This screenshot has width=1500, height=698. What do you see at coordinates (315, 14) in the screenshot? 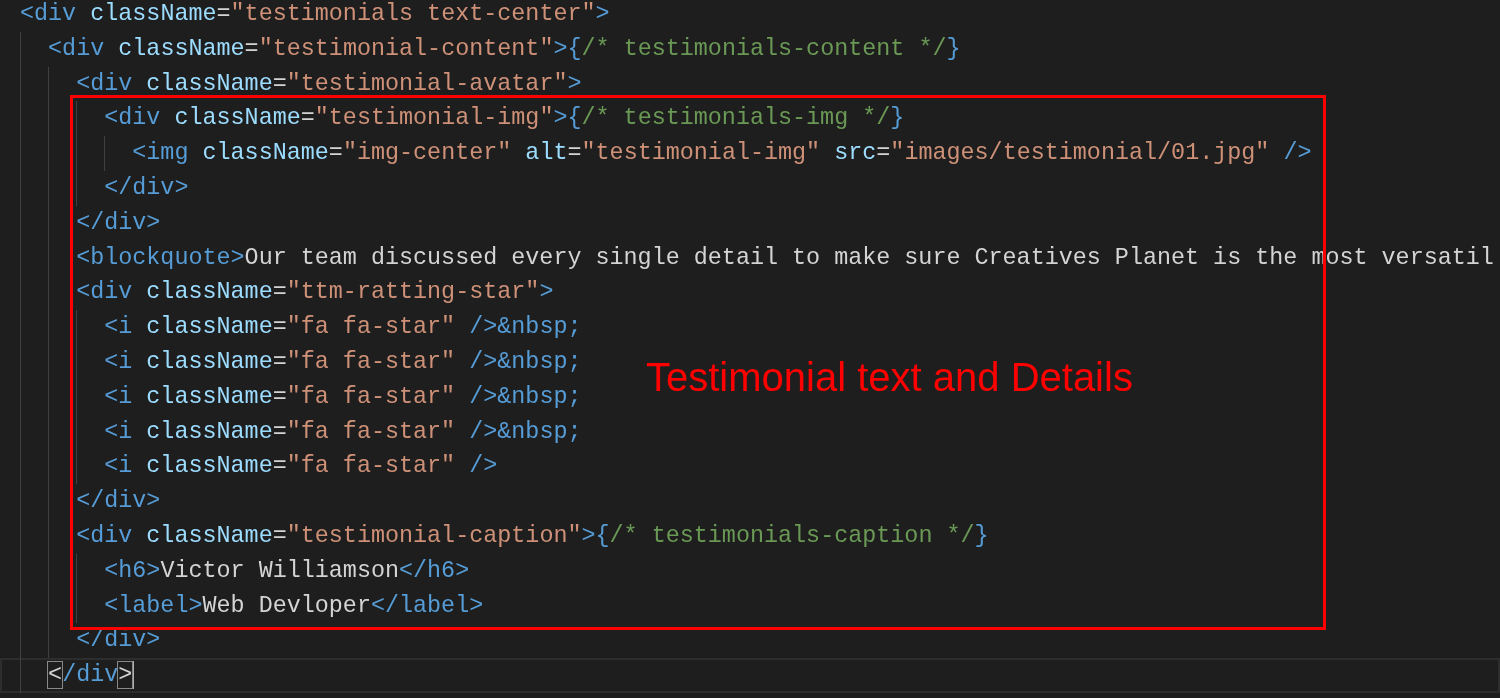
I see `code-line: <div className="testimonials text-center">` at bounding box center [315, 14].